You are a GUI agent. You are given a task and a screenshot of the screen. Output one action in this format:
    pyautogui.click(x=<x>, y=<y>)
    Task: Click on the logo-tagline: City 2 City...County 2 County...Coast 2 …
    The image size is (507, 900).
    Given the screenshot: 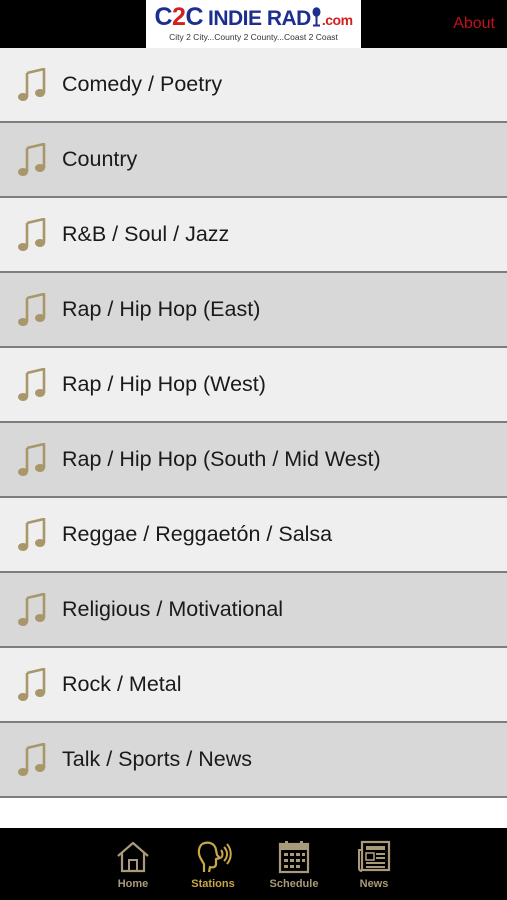 What is the action you would take?
    pyautogui.click(x=253, y=37)
    